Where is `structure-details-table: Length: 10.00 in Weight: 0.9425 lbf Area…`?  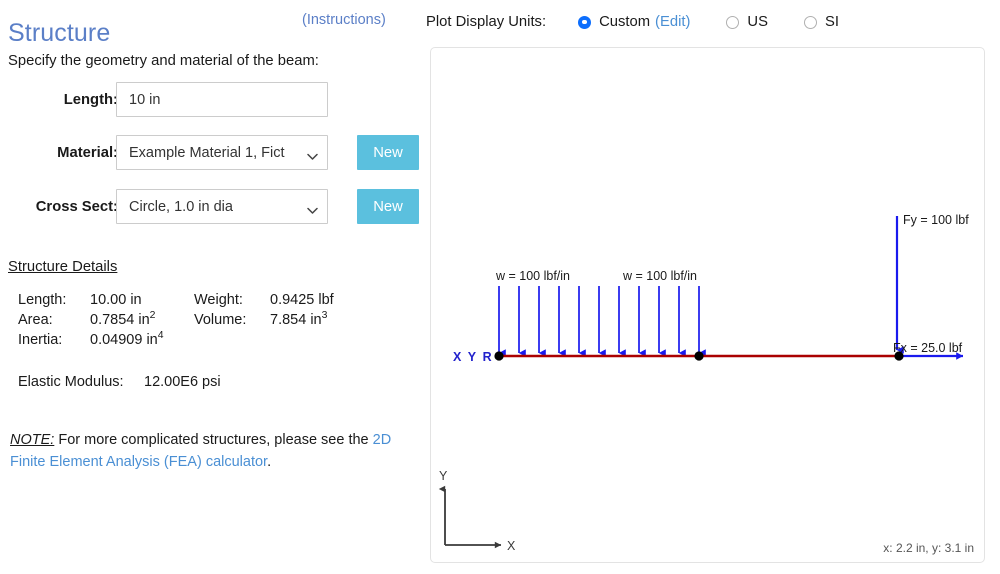
structure-details-table: Length: 10.00 in Weight: 0.9425 lbf Area… is located at coordinates (176, 322).